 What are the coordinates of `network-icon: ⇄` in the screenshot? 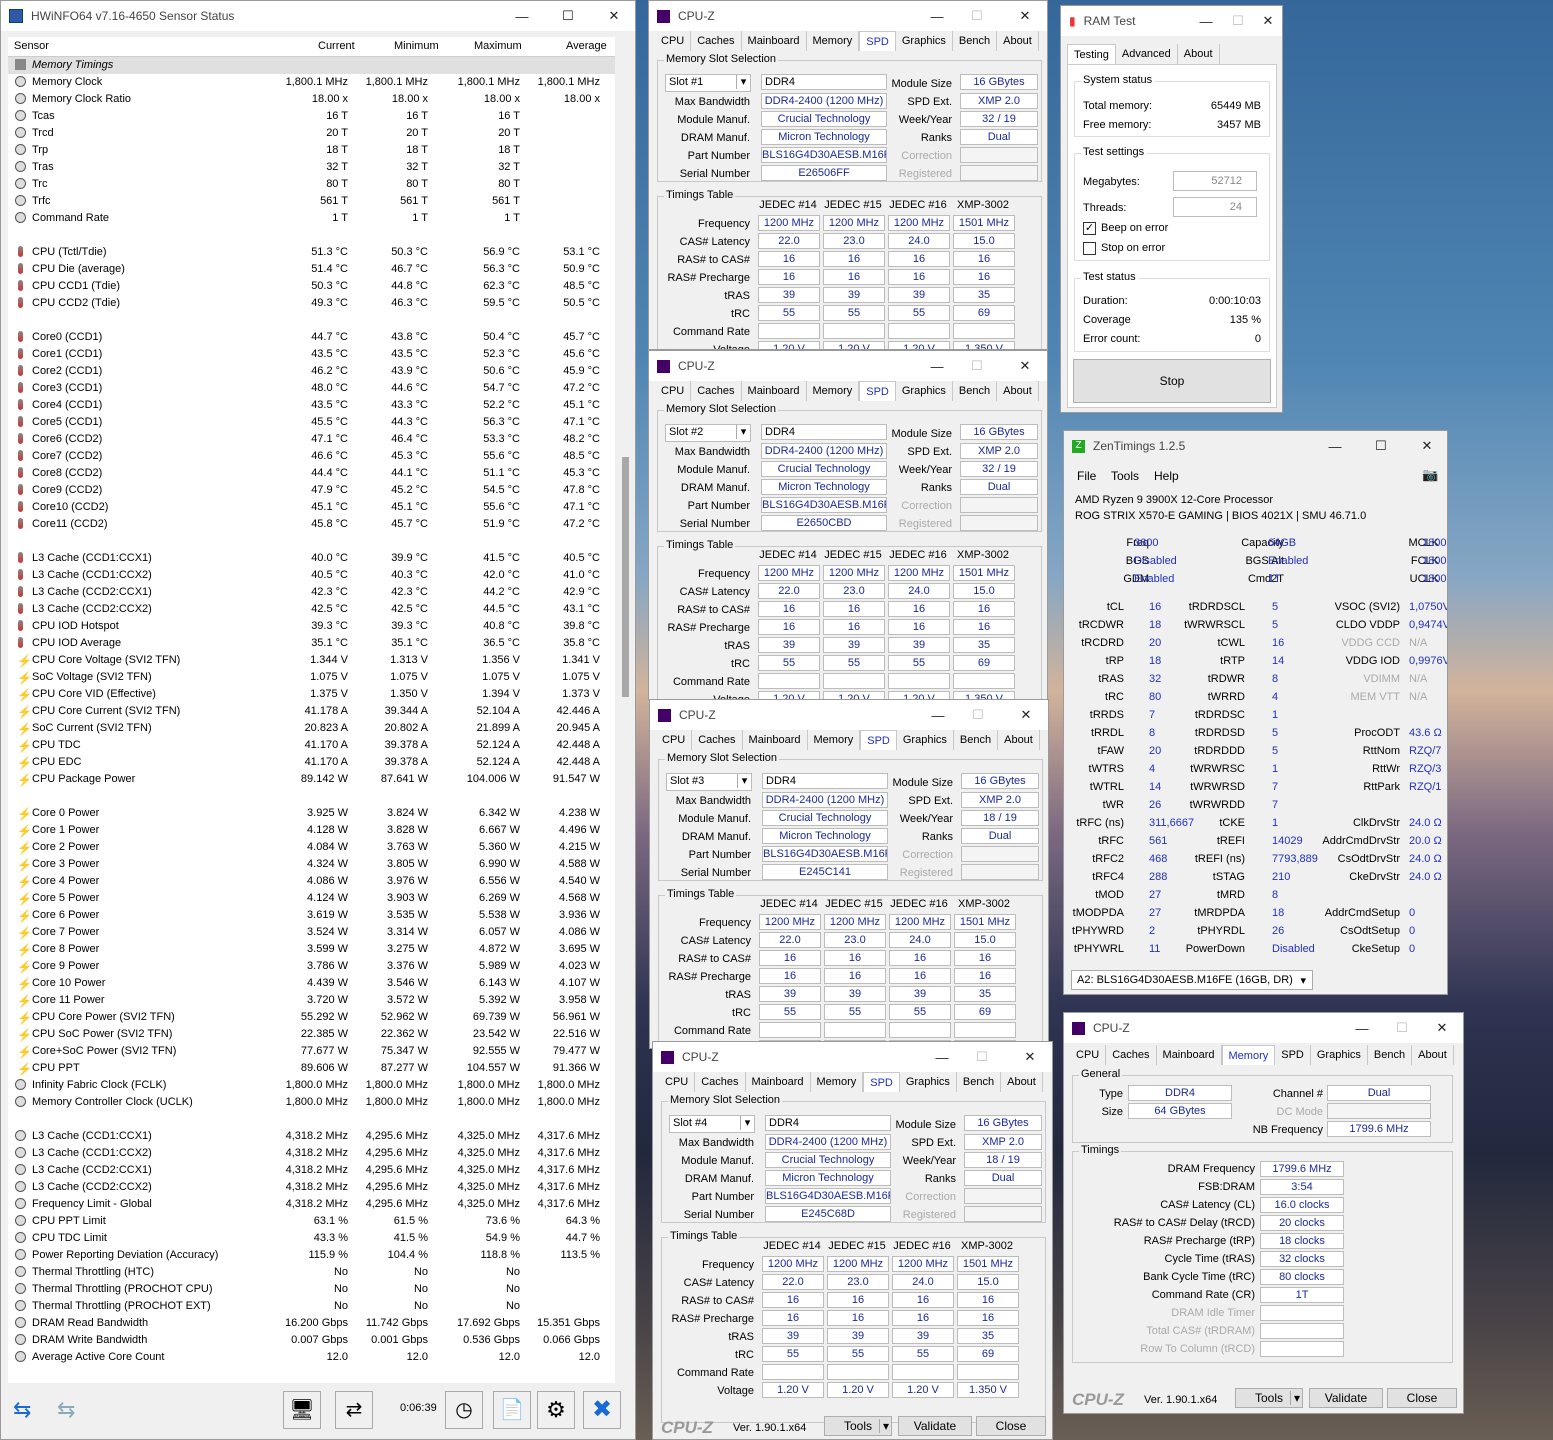 It's located at (354, 1410).